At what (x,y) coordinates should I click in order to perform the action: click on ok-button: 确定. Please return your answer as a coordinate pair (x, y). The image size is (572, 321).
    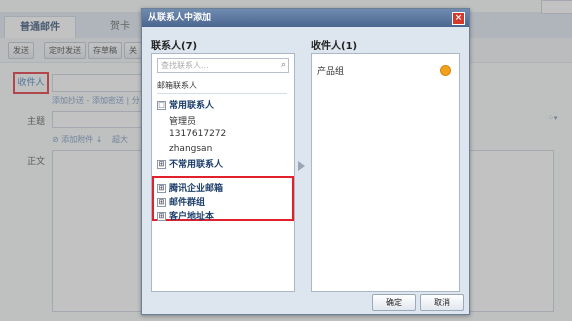
    Looking at the image, I should click on (394, 302).